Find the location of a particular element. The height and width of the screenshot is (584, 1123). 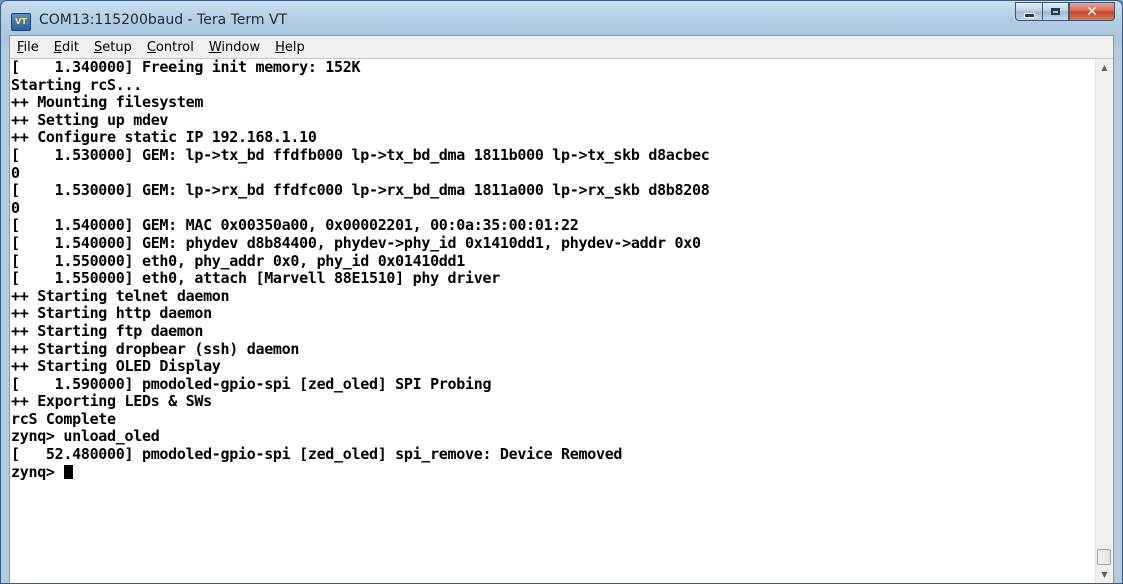

caption-buttons: ✕ is located at coordinates (1065, 12).